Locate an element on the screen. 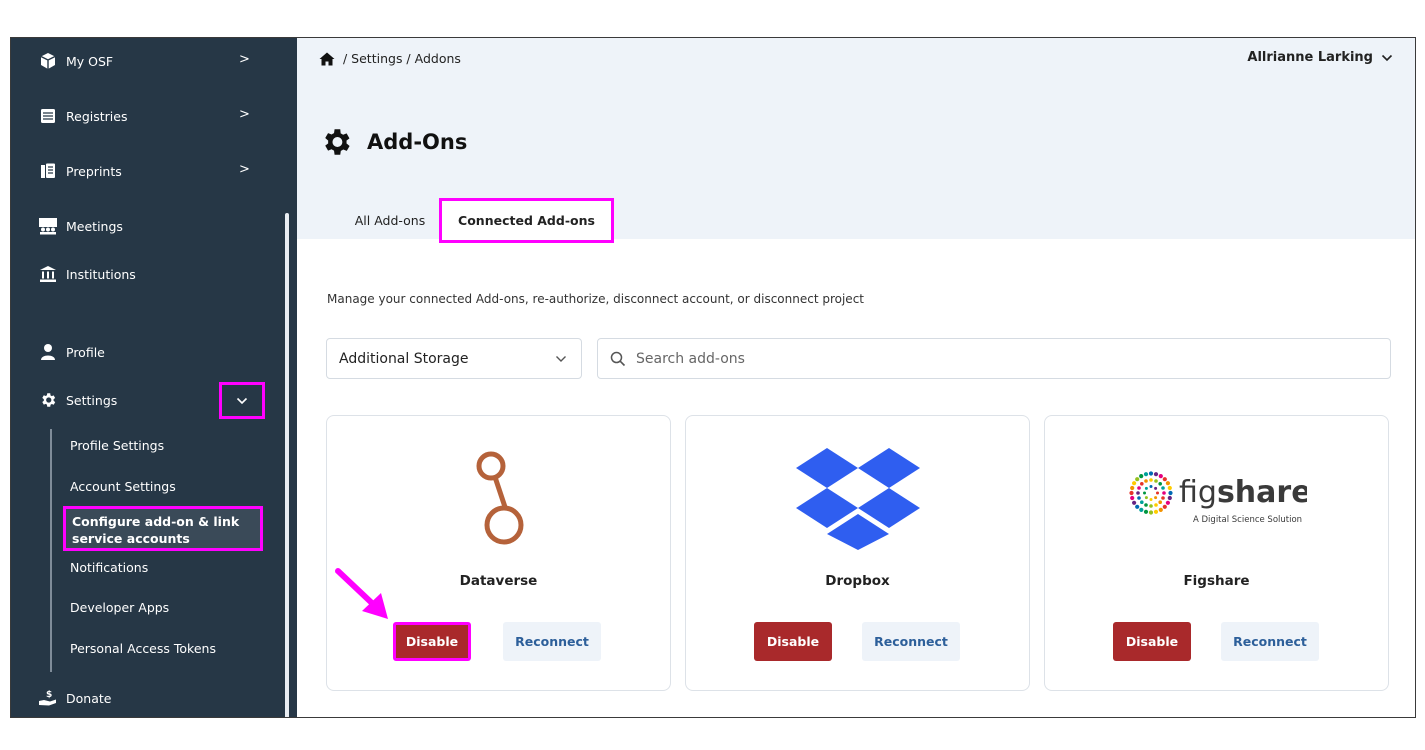 The image size is (1425, 750). page-title: Add-Ons is located at coordinates (393, 142).